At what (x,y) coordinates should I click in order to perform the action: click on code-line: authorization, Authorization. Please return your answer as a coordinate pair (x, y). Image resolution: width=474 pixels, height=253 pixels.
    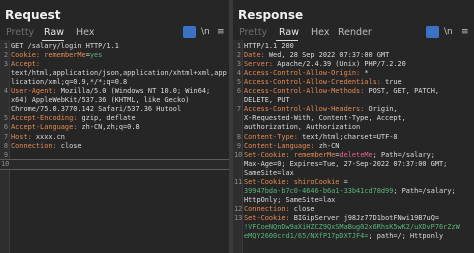
    Looking at the image, I should click on (358, 127).